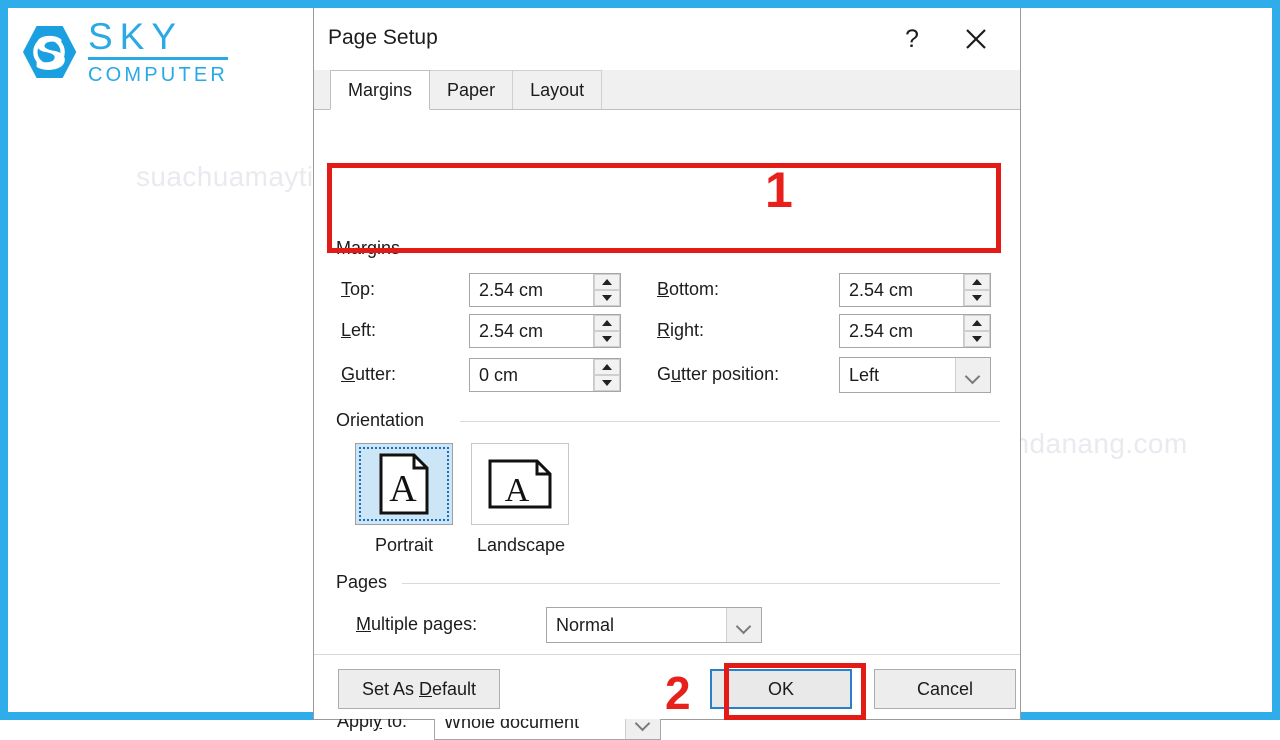 The image size is (1280, 740). Describe the element at coordinates (654, 625) in the screenshot. I see `select-multiple-pages: Normal` at that location.